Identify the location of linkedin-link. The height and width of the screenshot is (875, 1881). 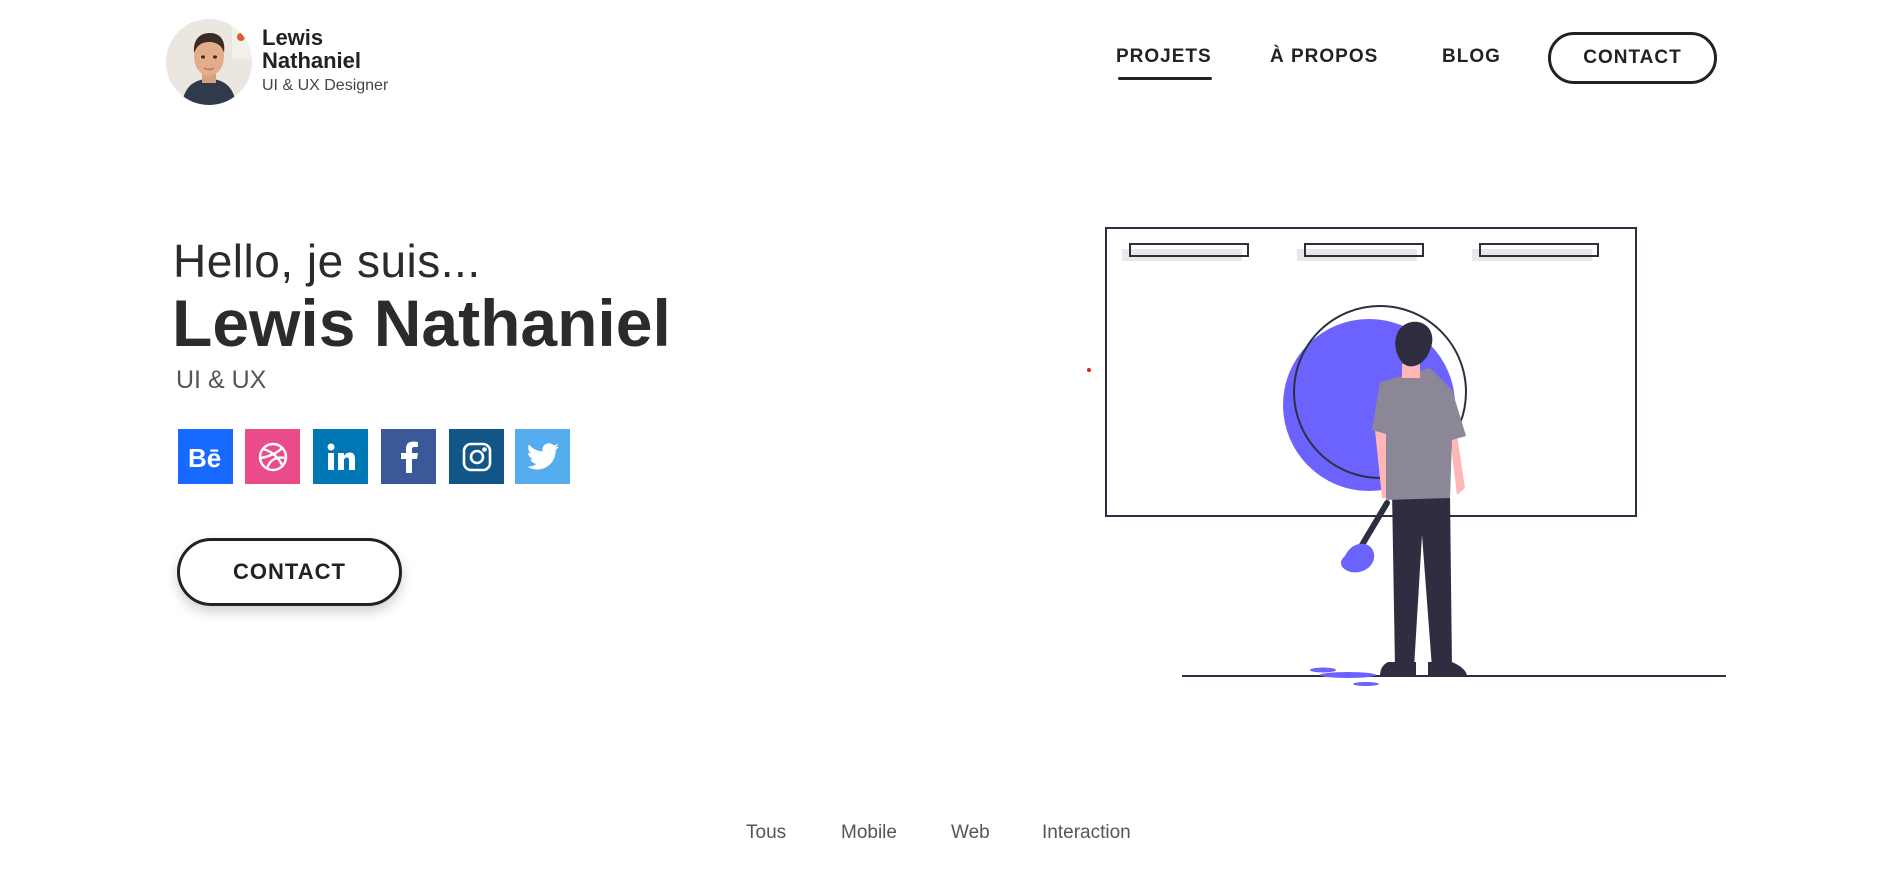
(340, 456).